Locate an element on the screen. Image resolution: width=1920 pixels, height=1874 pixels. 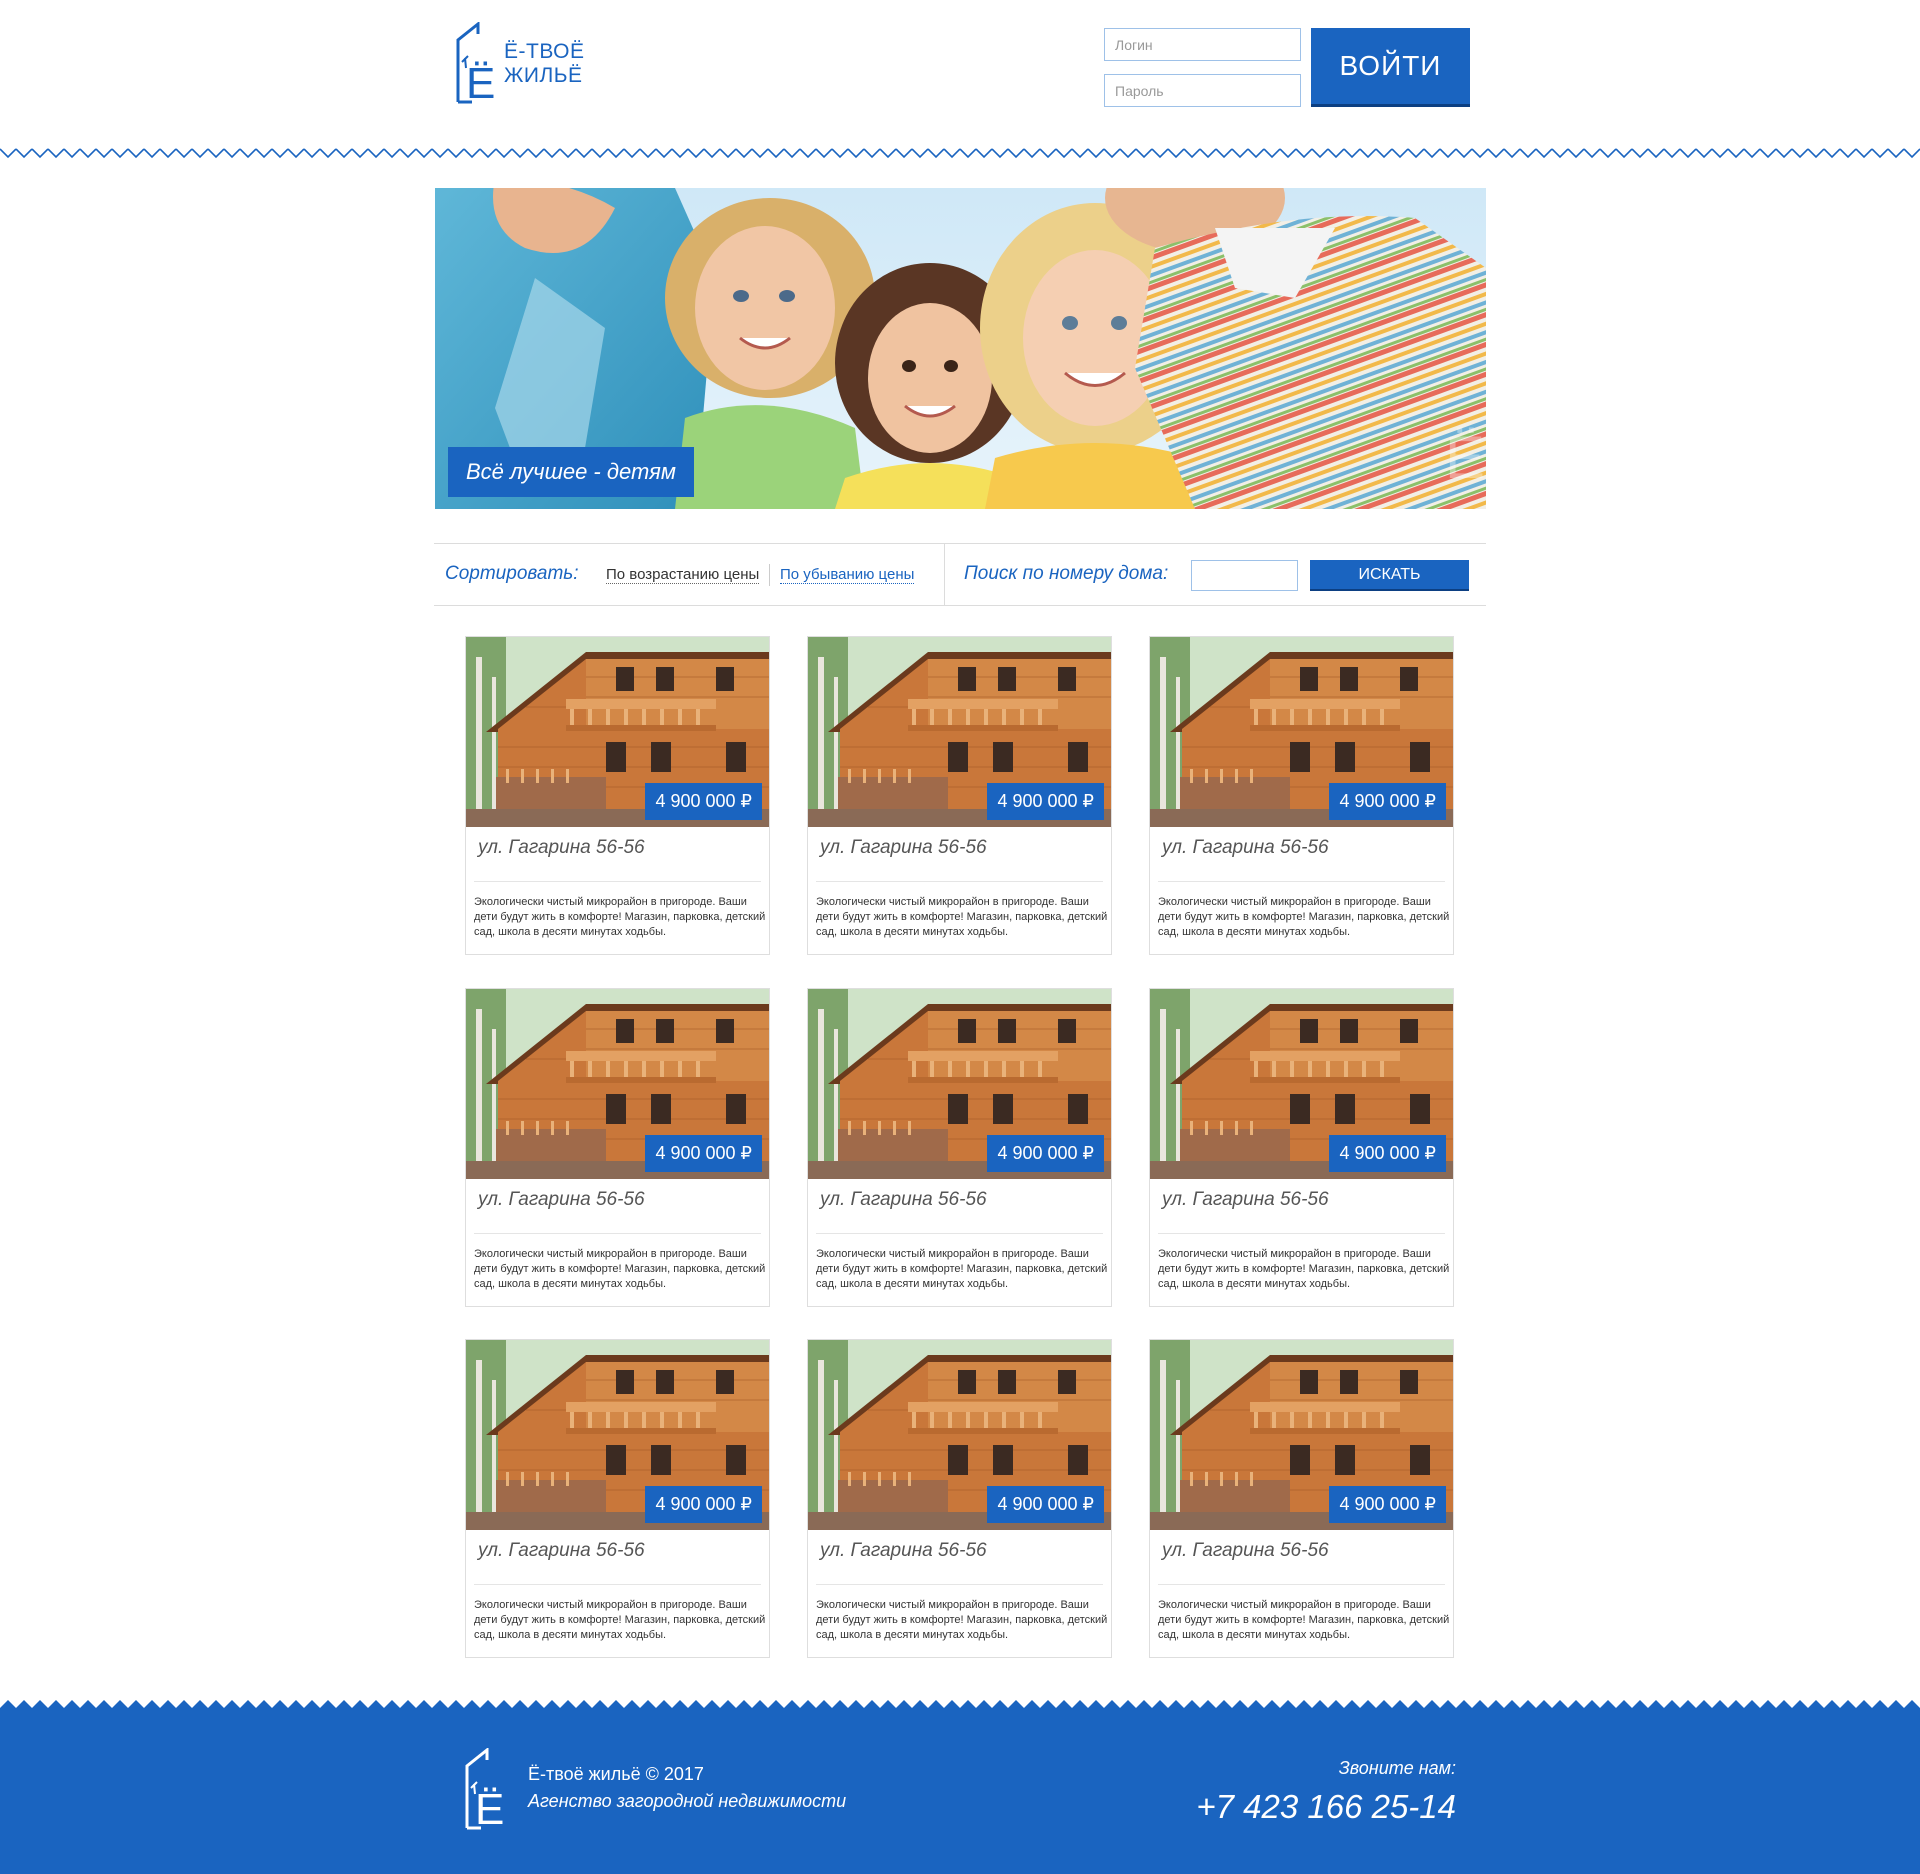
house-number-search-label: Поиск по номеру дома: is located at coordinates (1066, 573).